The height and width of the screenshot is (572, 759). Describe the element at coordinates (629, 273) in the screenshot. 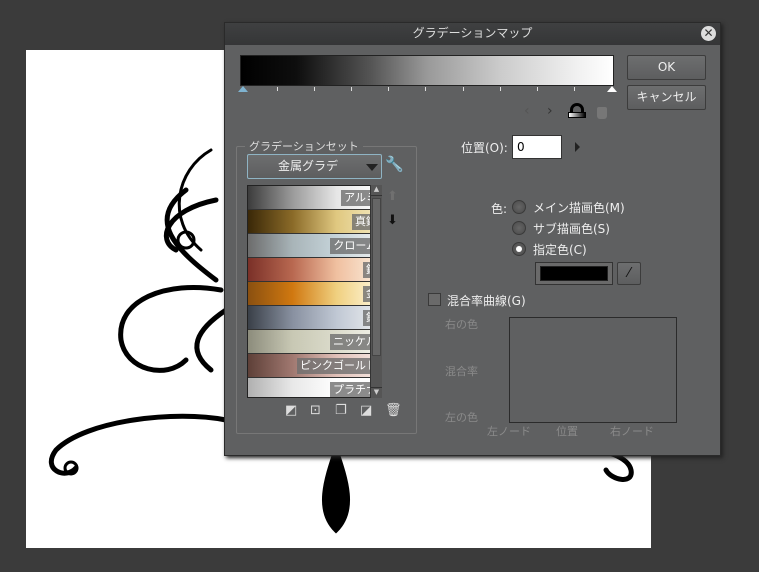

I see `eyedropper-icon: ⁄` at that location.